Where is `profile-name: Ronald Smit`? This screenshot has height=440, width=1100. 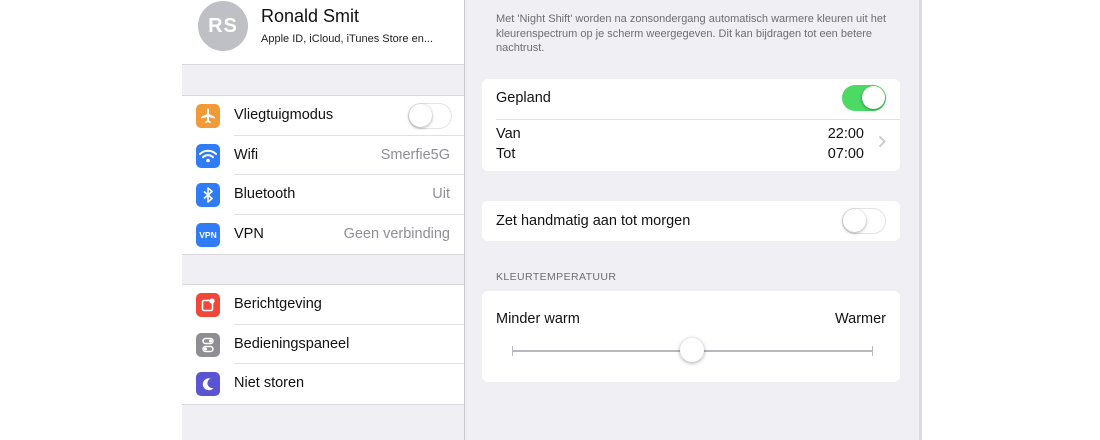 profile-name: Ronald Smit is located at coordinates (310, 16).